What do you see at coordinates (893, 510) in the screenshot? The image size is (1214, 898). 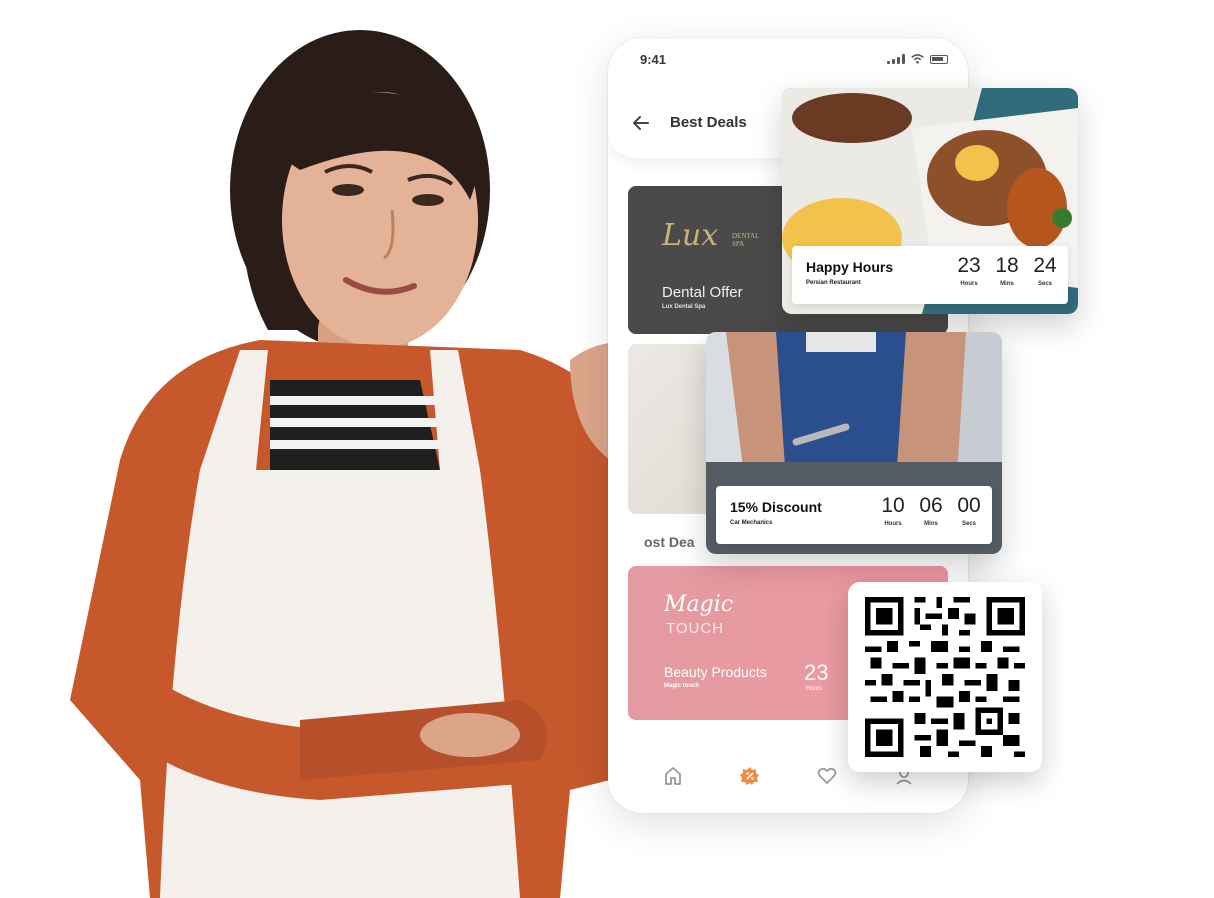 I see `timer-hours: 10 Hours` at bounding box center [893, 510].